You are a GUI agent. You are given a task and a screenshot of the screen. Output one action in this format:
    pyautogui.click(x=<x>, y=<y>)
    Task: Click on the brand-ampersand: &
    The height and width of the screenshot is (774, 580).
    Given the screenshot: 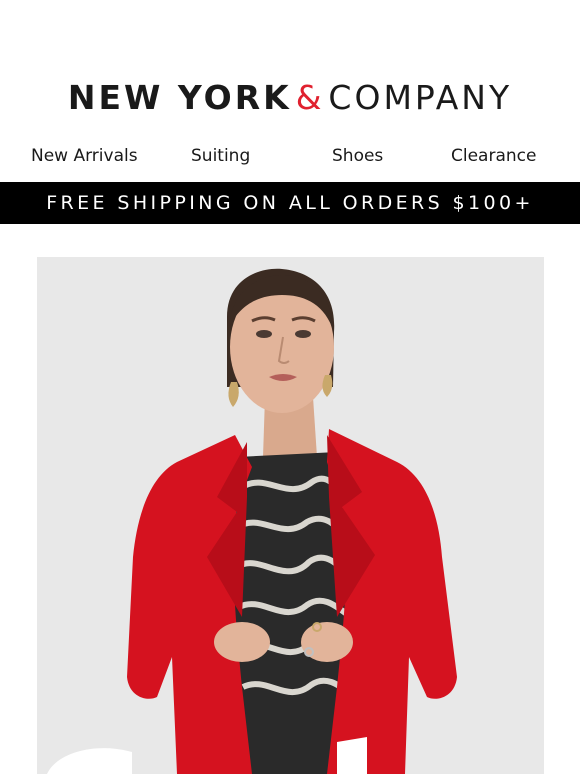 What is the action you would take?
    pyautogui.click(x=310, y=97)
    